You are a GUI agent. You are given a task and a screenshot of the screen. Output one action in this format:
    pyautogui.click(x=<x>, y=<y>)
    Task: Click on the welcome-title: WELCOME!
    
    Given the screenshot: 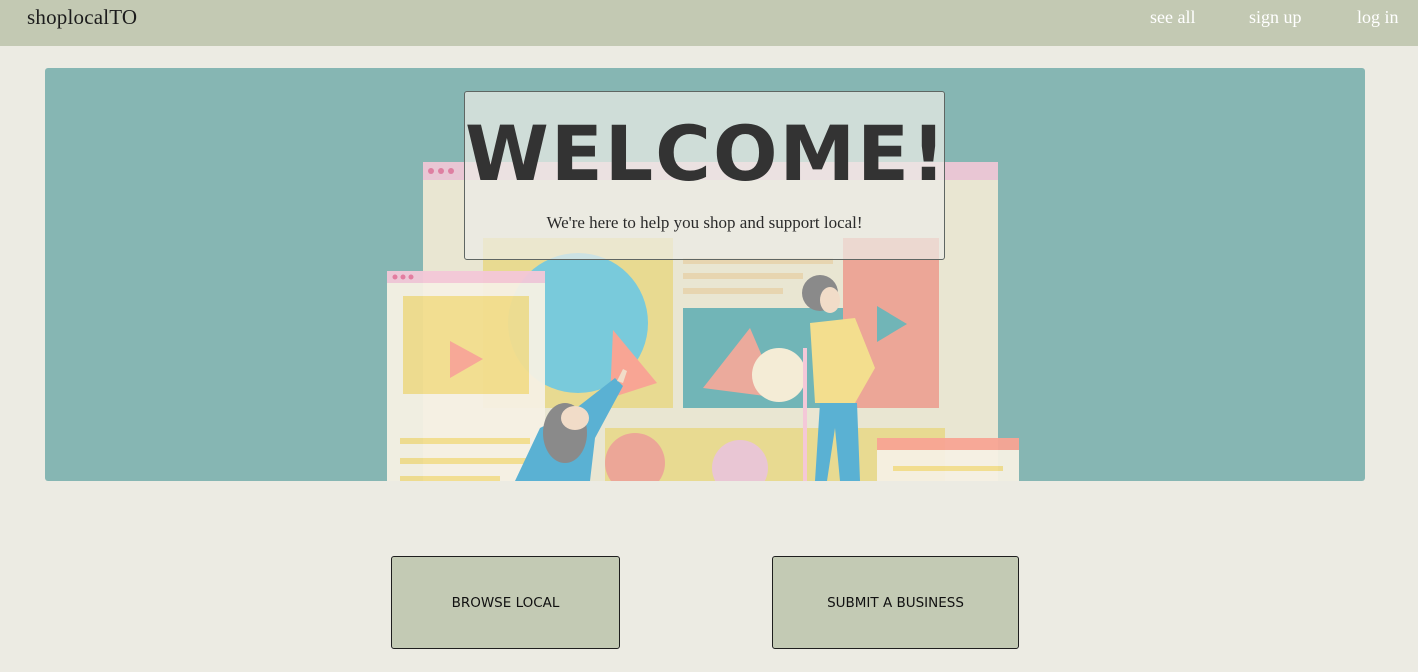 What is the action you would take?
    pyautogui.click(x=706, y=153)
    